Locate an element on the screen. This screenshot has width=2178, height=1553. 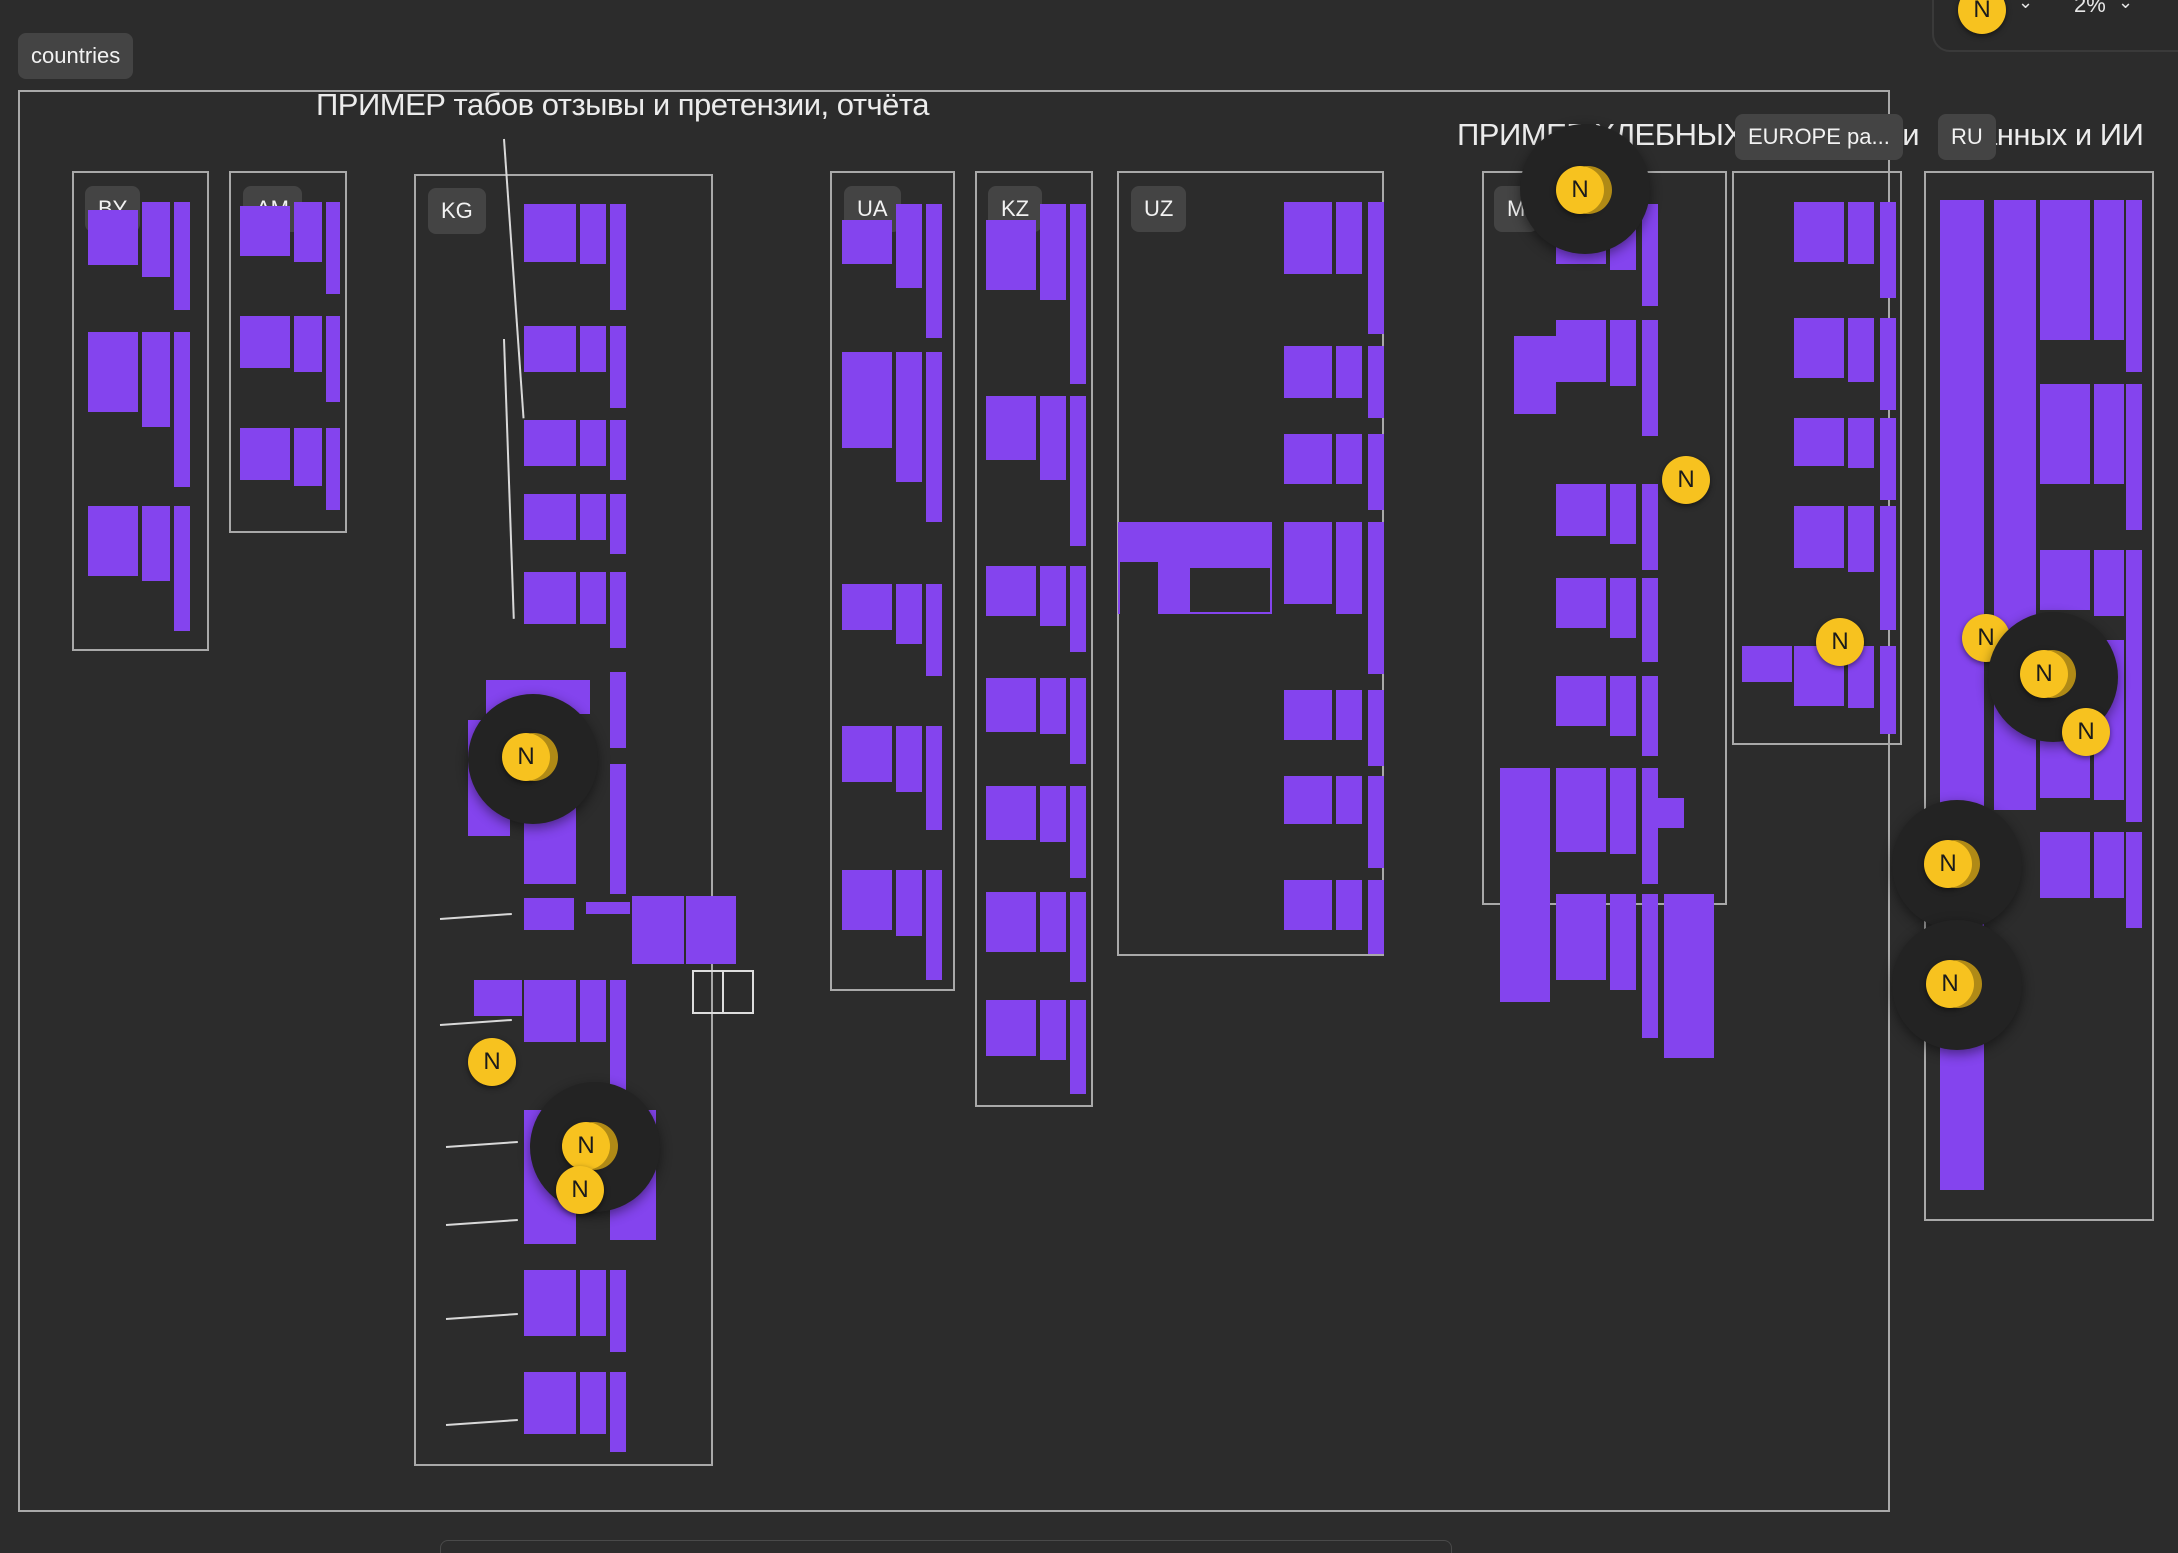
current-user-avatar: N is located at coordinates (1982, 17).